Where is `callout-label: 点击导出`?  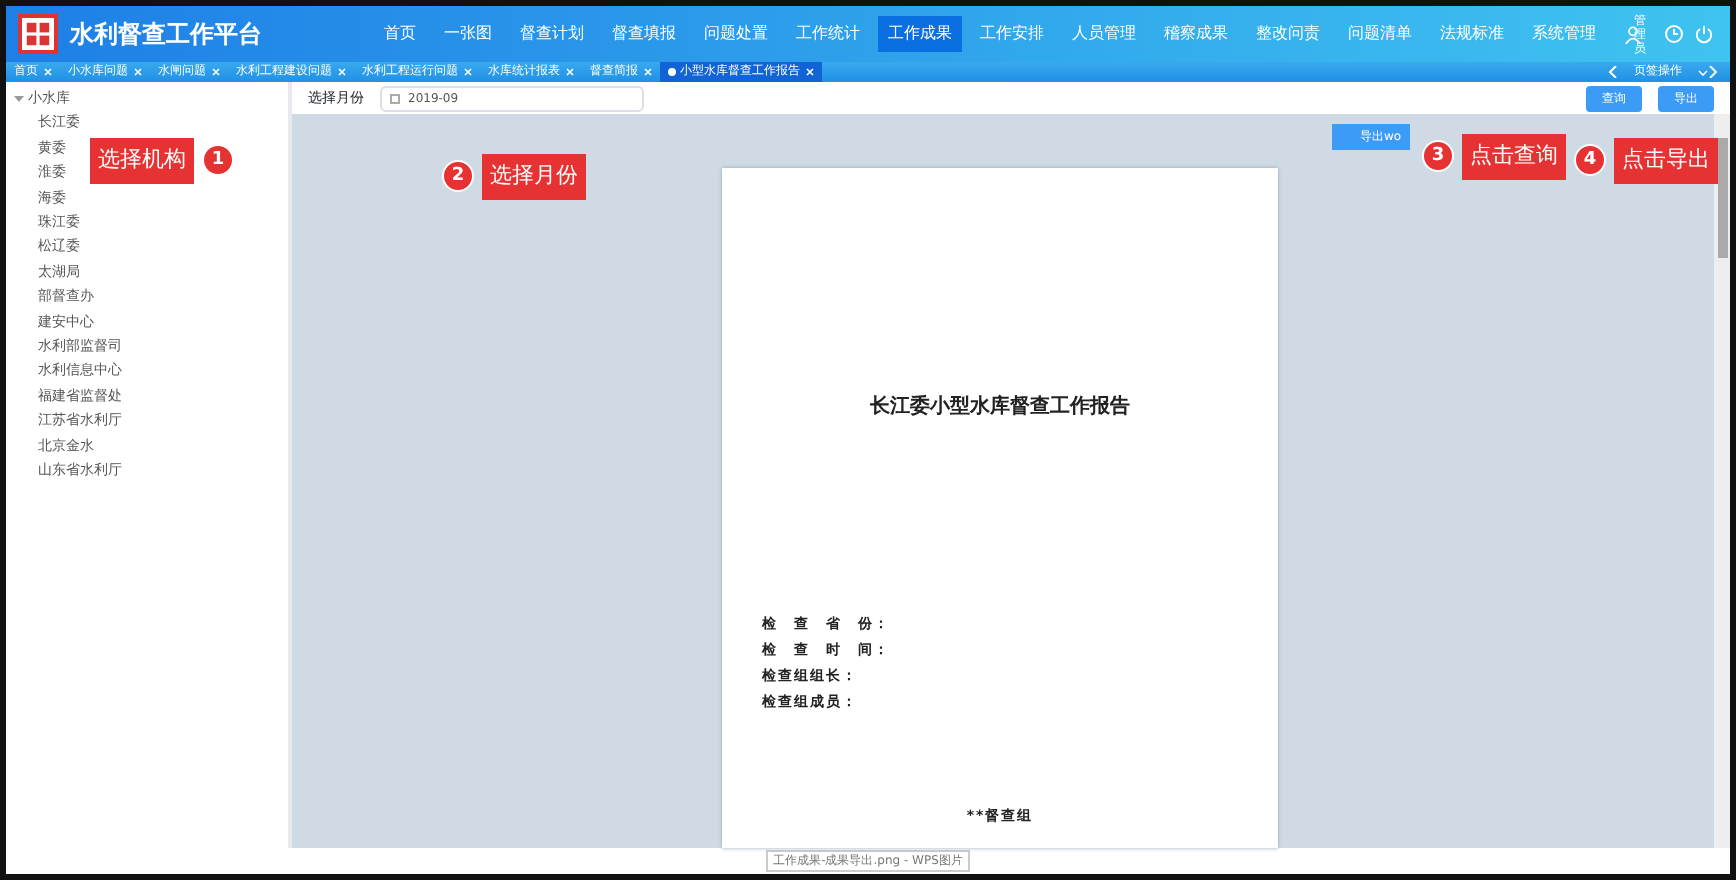
callout-label: 点击导出 is located at coordinates (1666, 160).